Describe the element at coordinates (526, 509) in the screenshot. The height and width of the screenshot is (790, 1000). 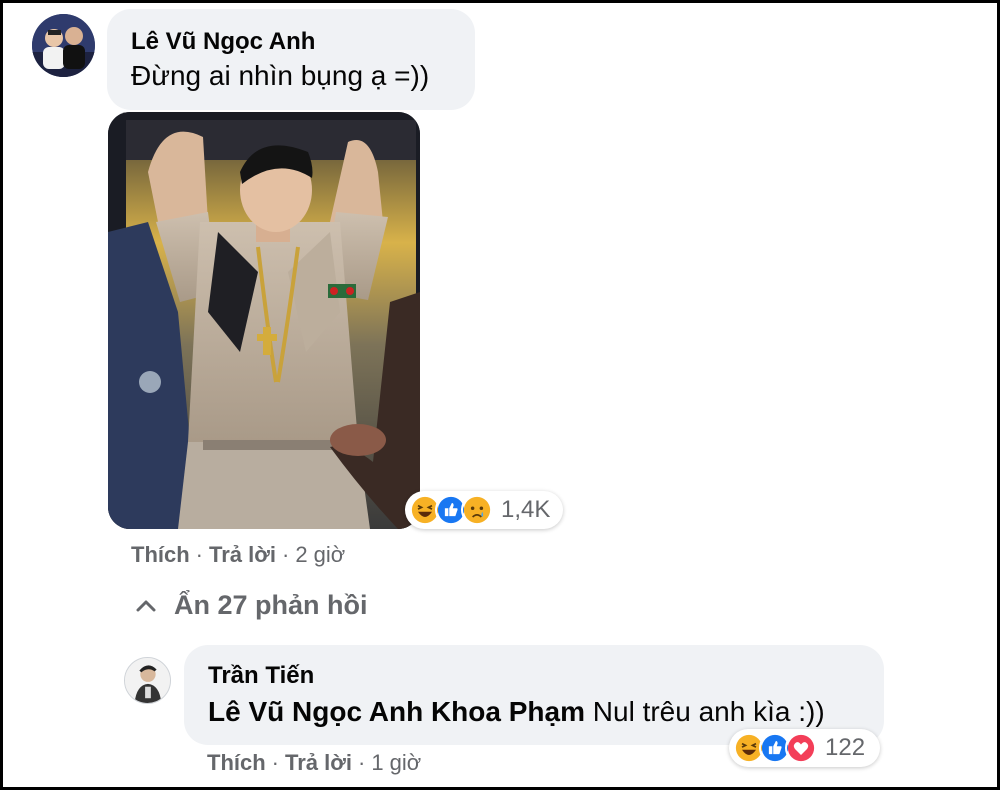
I see `reaction-count: 1,4K` at that location.